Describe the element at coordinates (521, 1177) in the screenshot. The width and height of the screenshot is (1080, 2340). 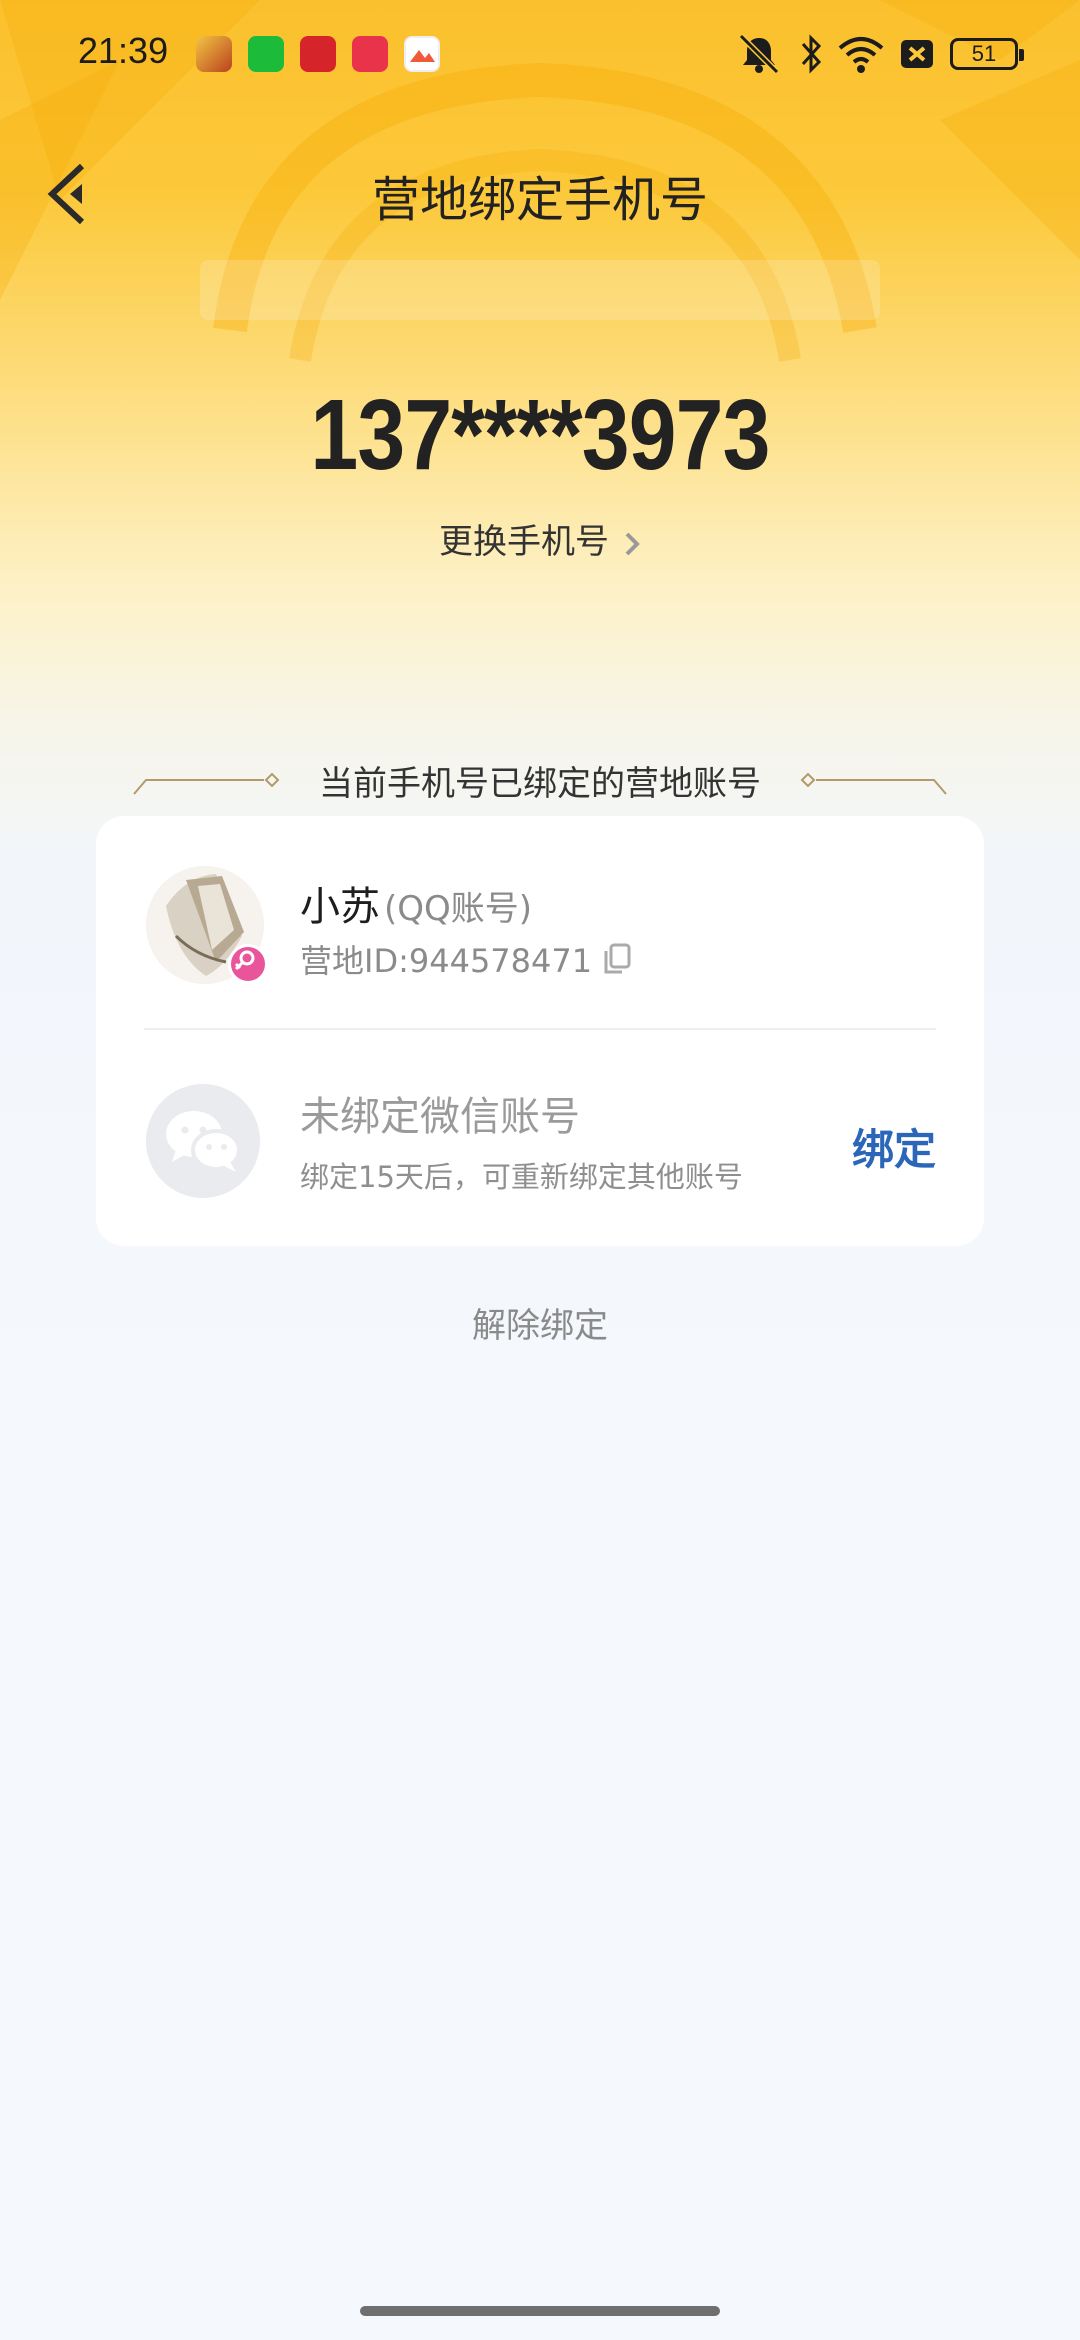
I see `wechat-rebind-hint: 绑定15天后，可重新绑定其他账号` at that location.